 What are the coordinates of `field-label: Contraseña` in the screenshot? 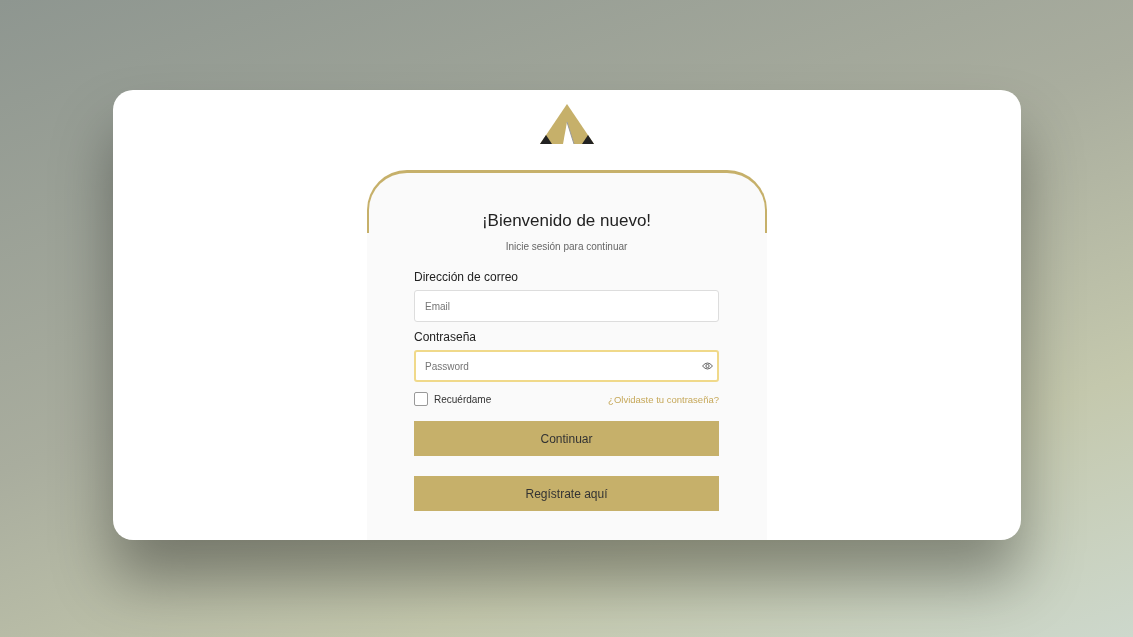 It's located at (446, 337).